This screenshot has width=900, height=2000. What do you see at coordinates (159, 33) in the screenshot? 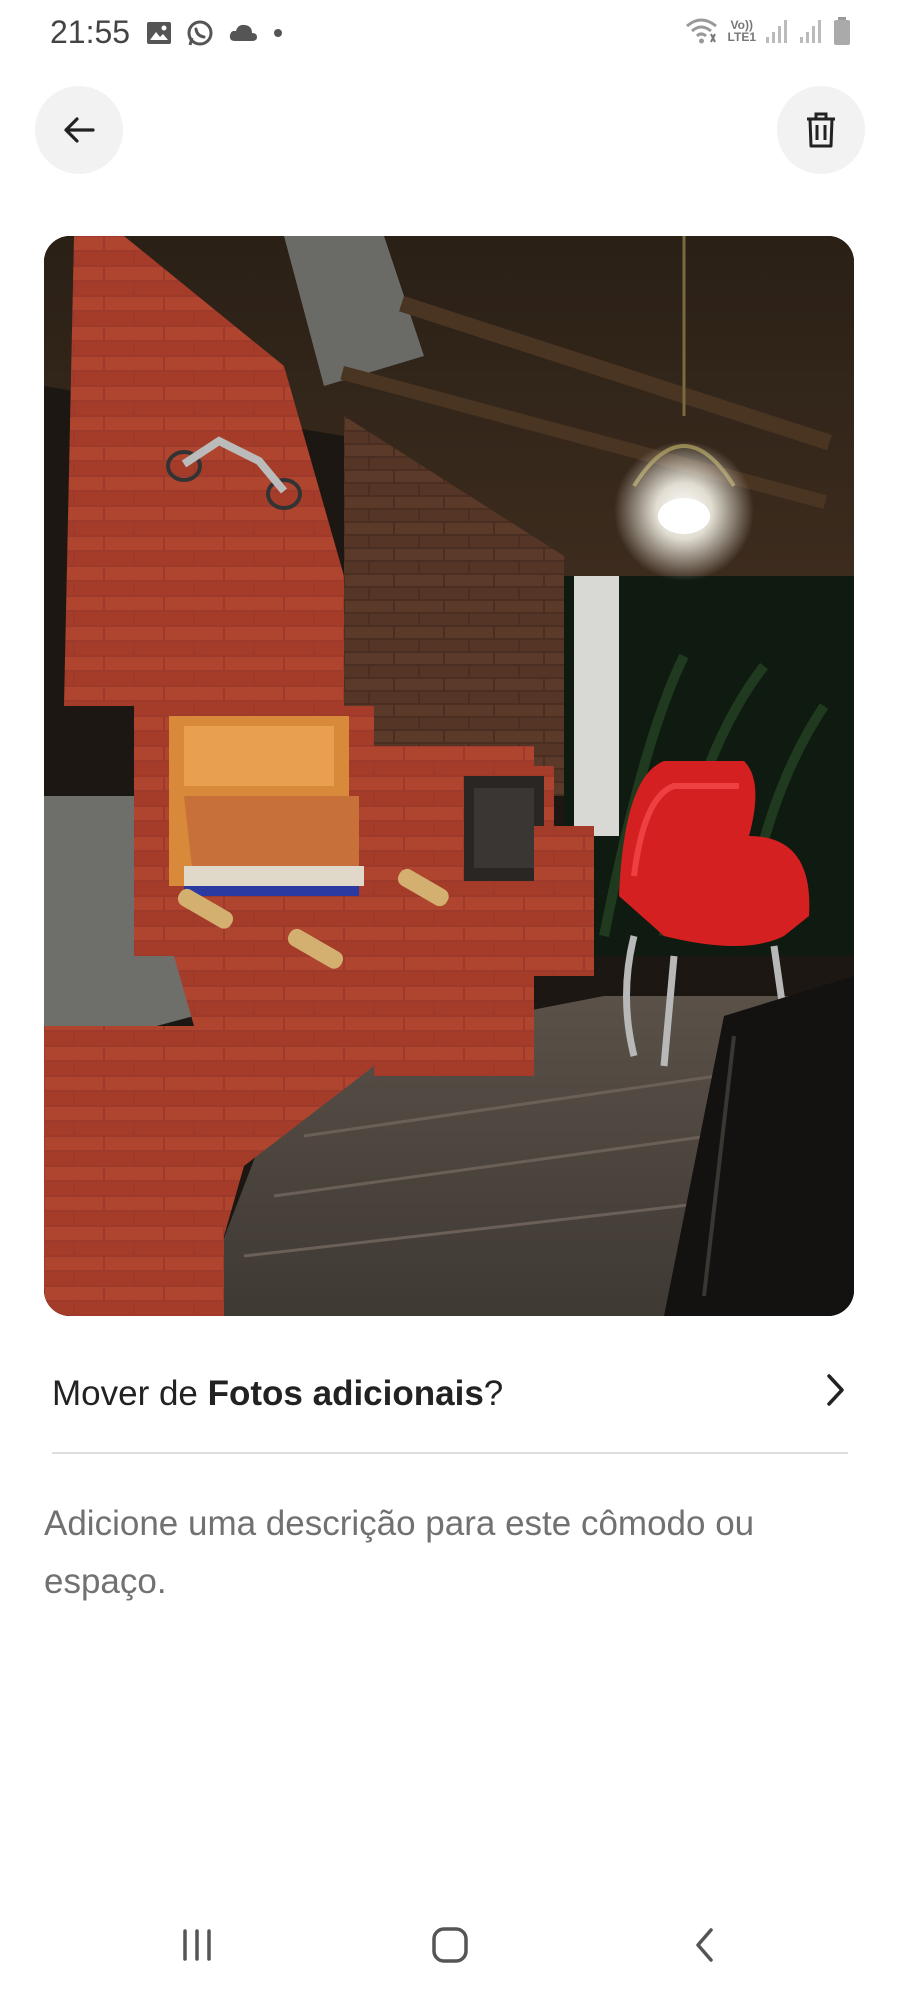
I see `image-icon` at bounding box center [159, 33].